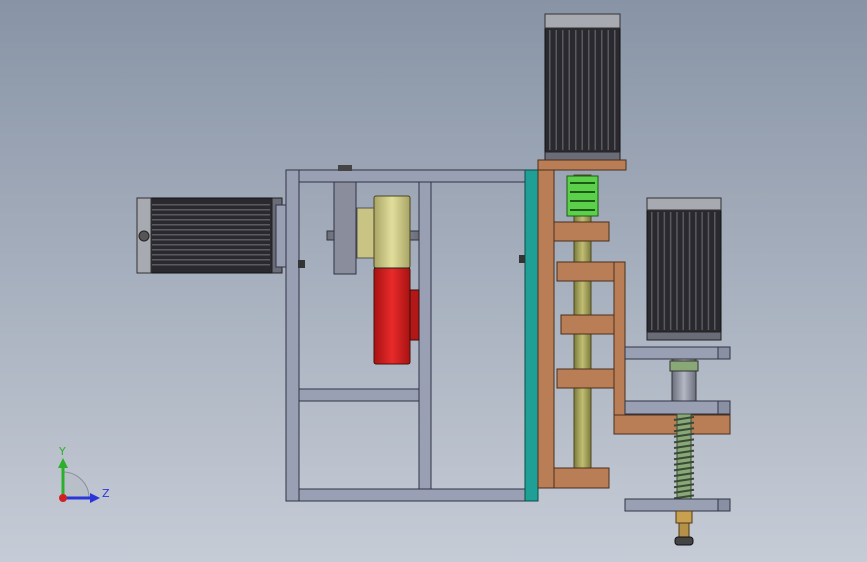 The width and height of the screenshot is (867, 562). I want to click on screw-nut, so click(684, 517).